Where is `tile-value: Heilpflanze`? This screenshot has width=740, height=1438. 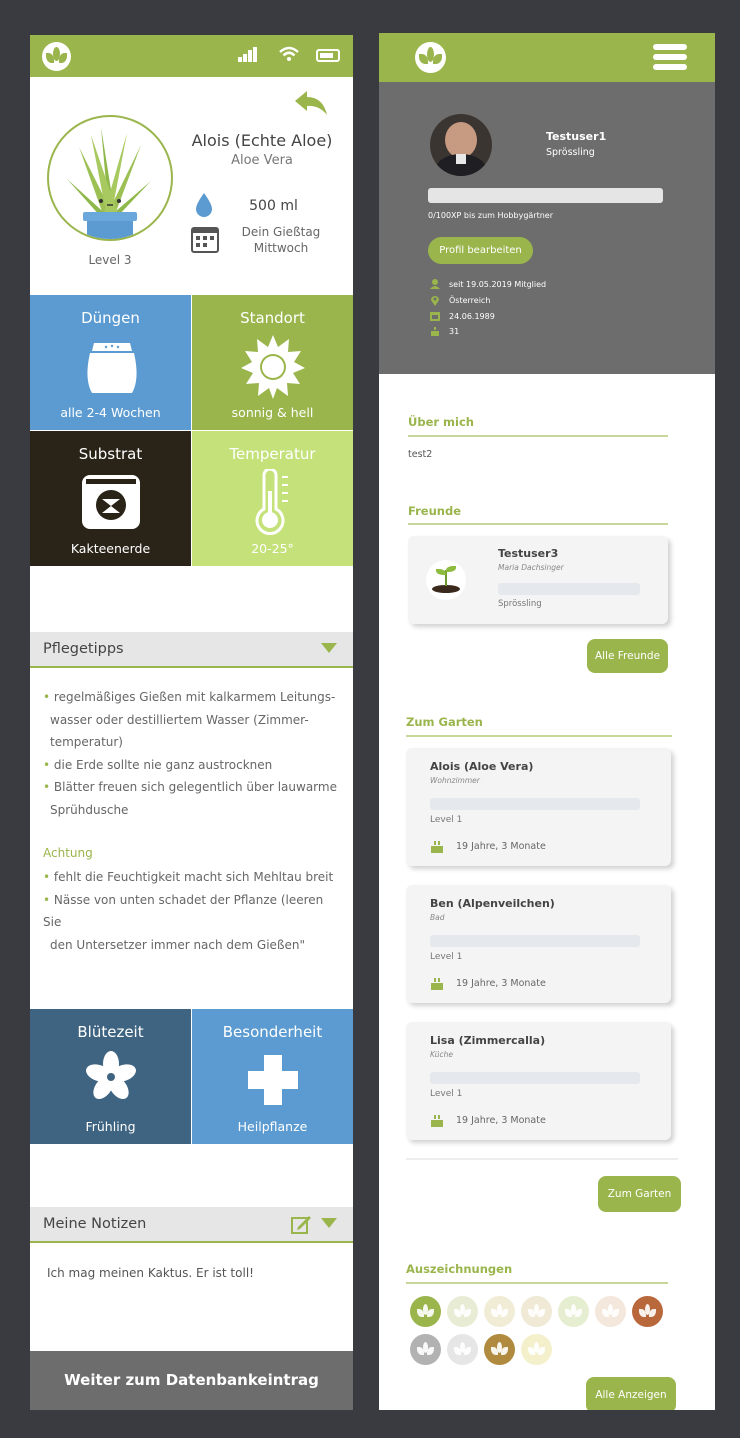
tile-value: Heilpflanze is located at coordinates (272, 1126).